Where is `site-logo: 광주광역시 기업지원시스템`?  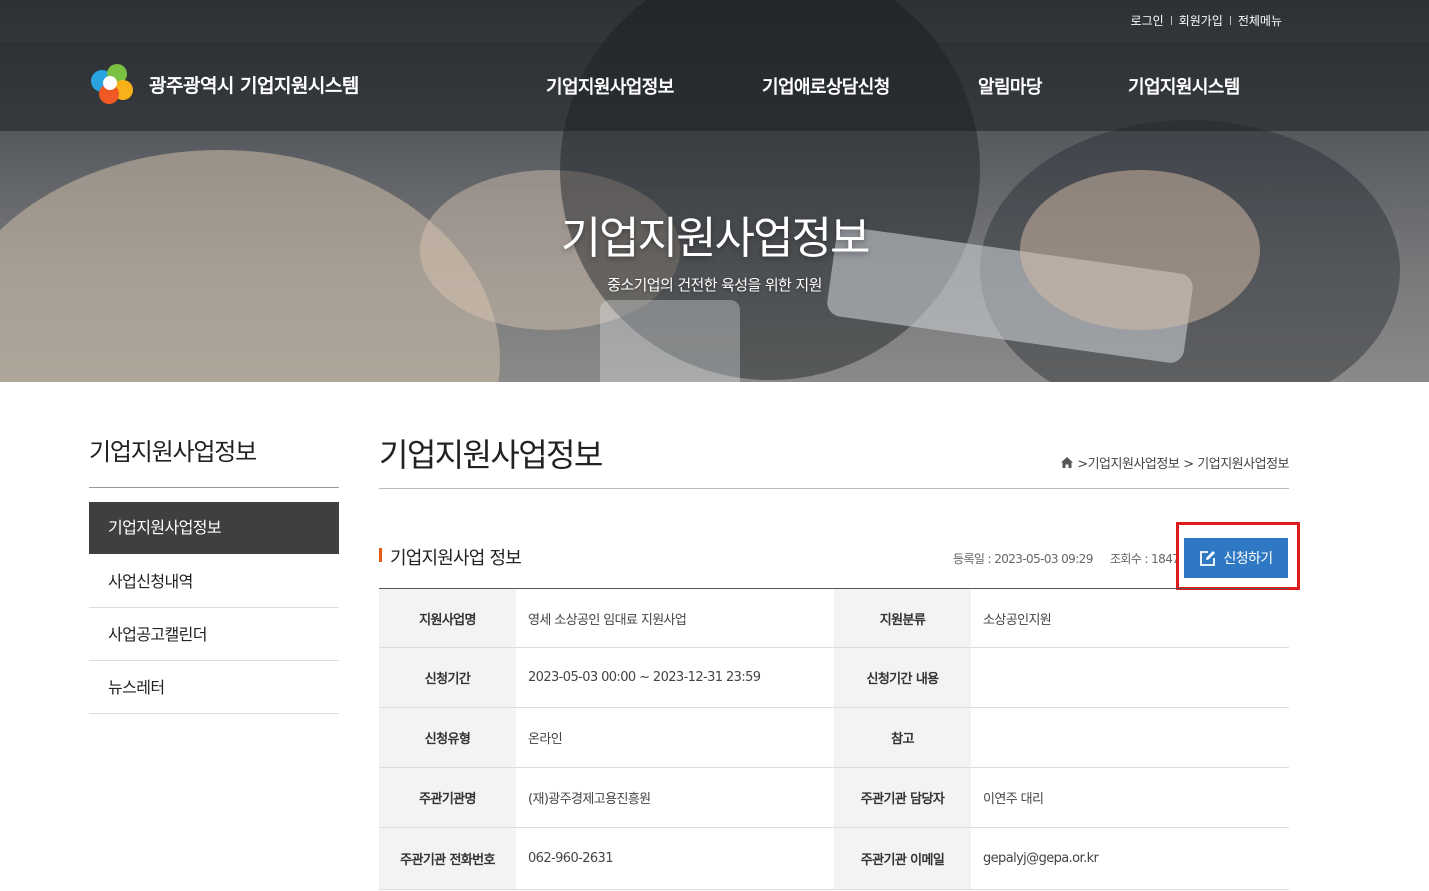
site-logo: 광주광역시 기업지원시스템 is located at coordinates (224, 84).